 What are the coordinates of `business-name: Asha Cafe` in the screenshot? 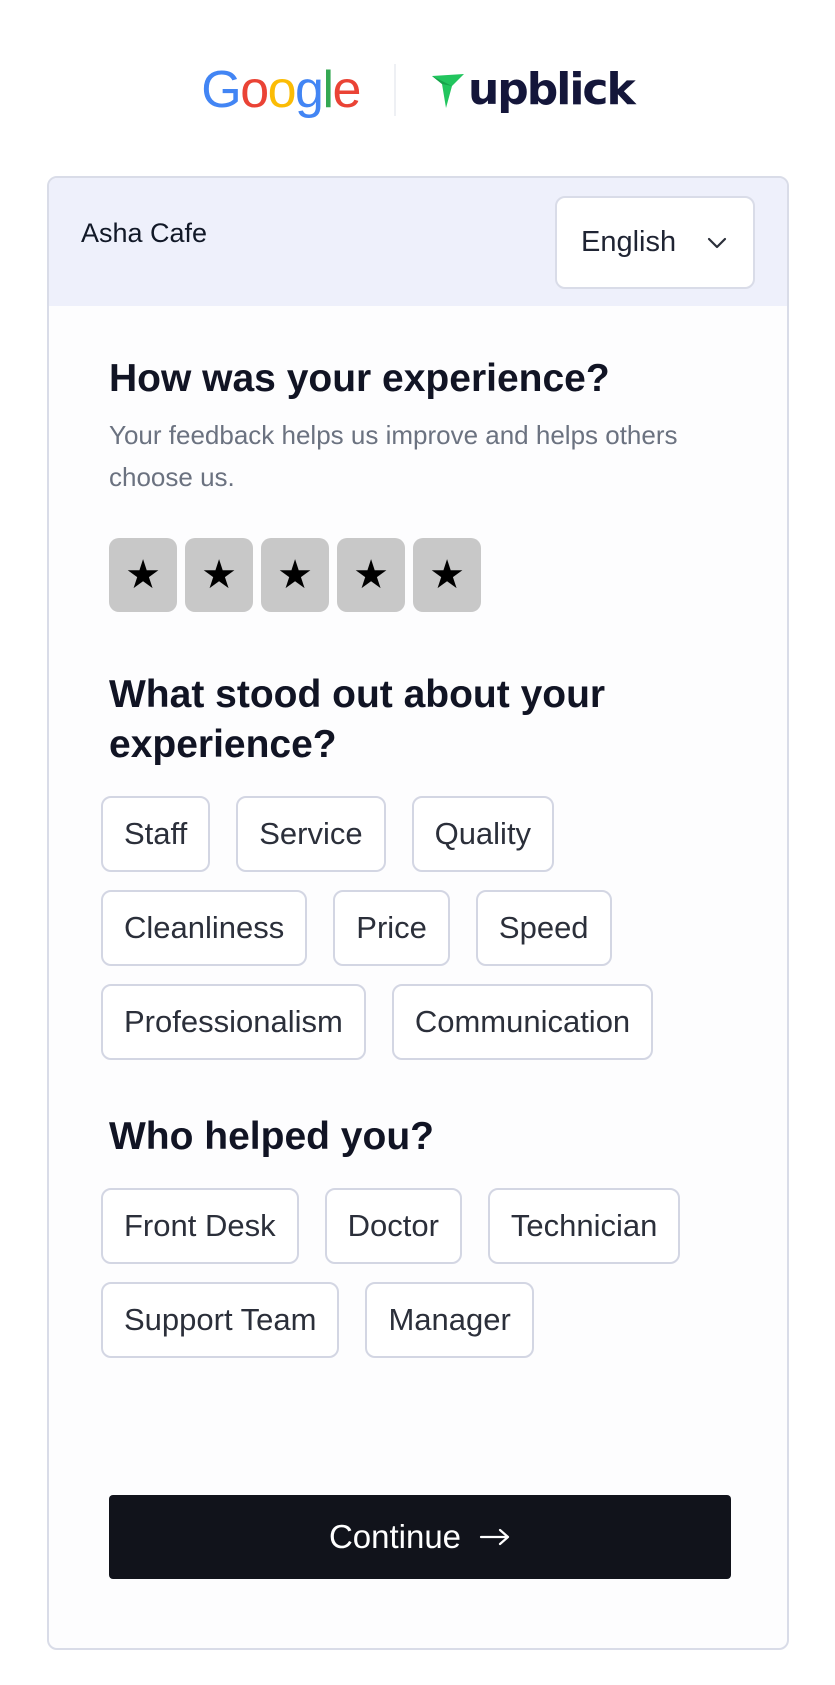 It's located at (144, 233).